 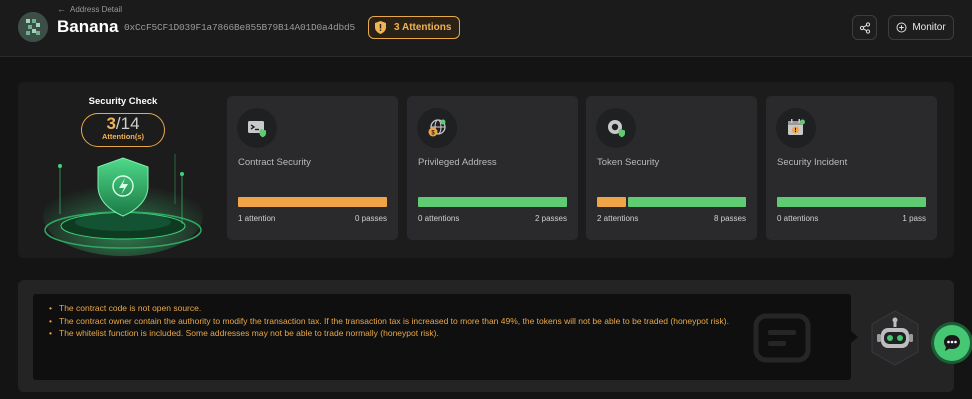 I want to click on chat-watermark-icon, so click(x=783, y=340).